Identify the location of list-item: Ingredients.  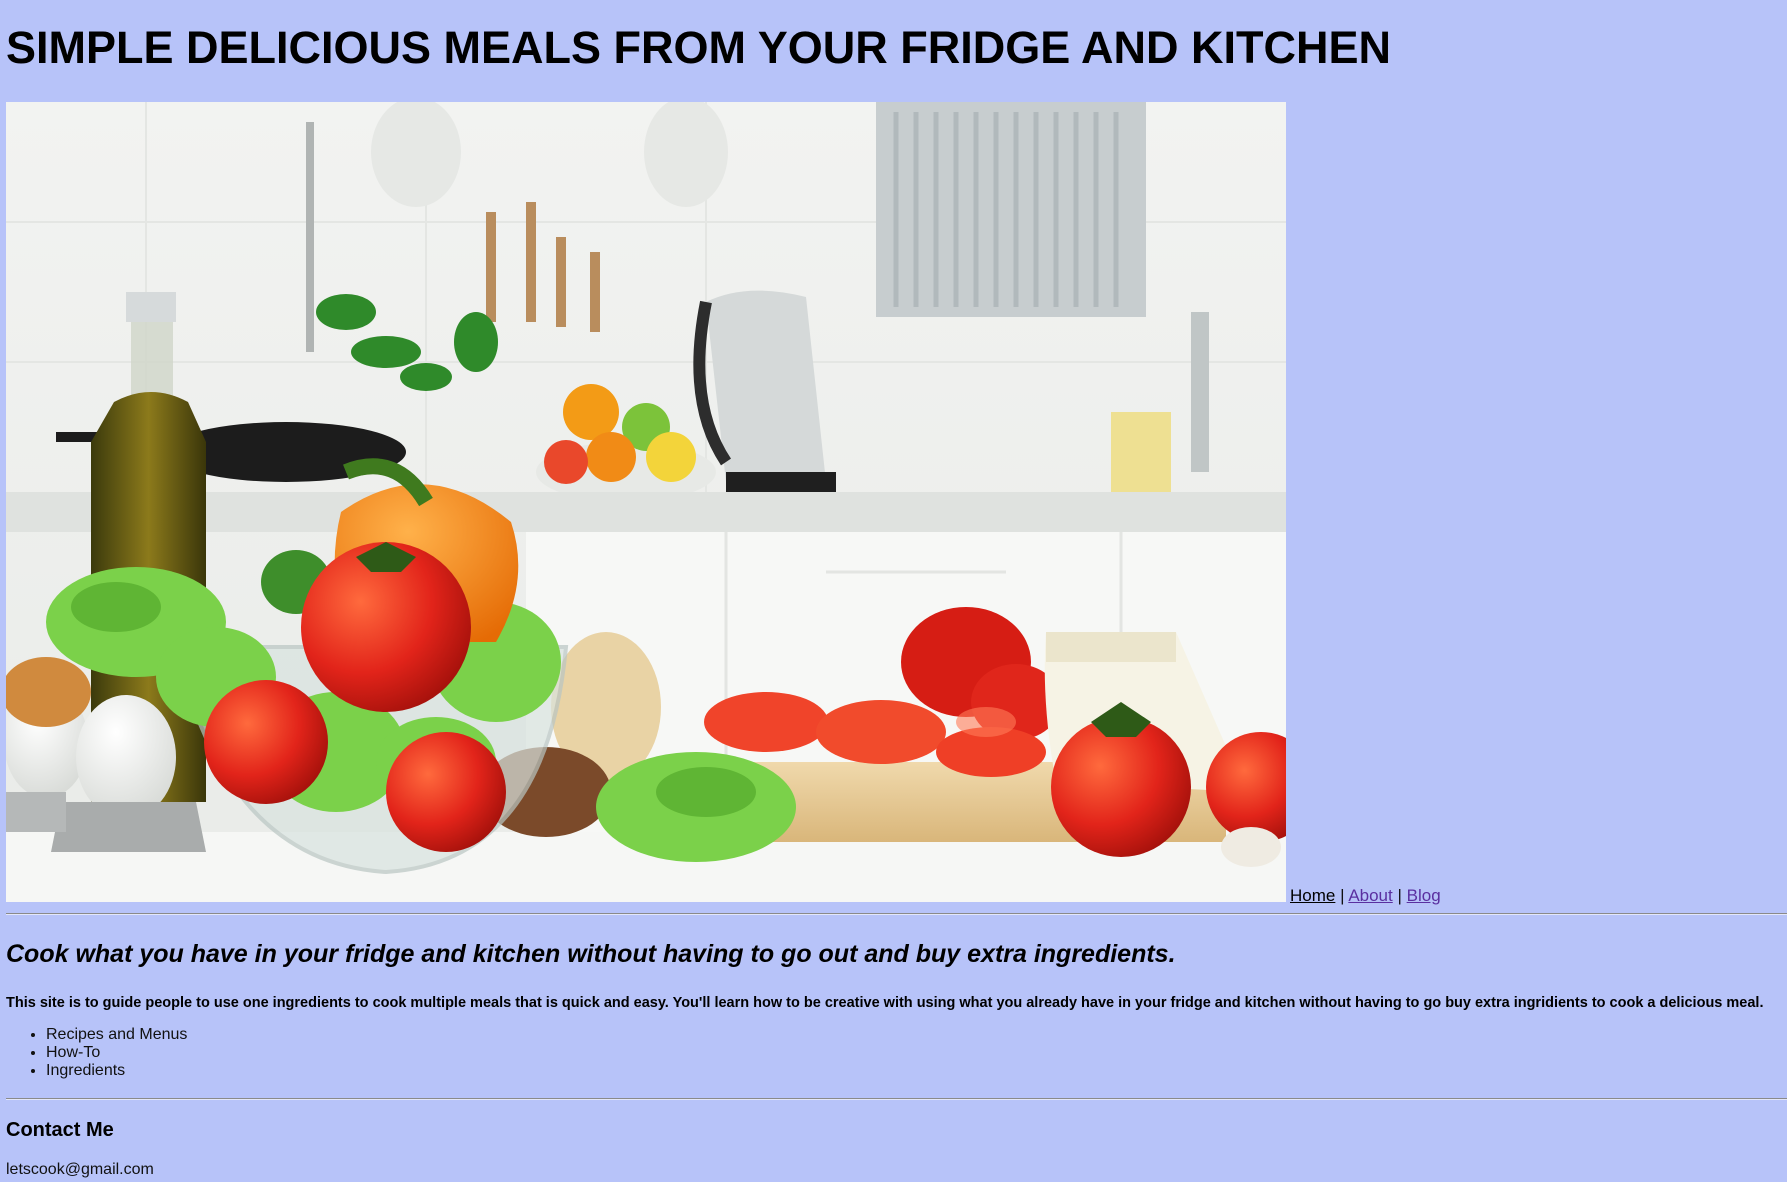
(116, 1071).